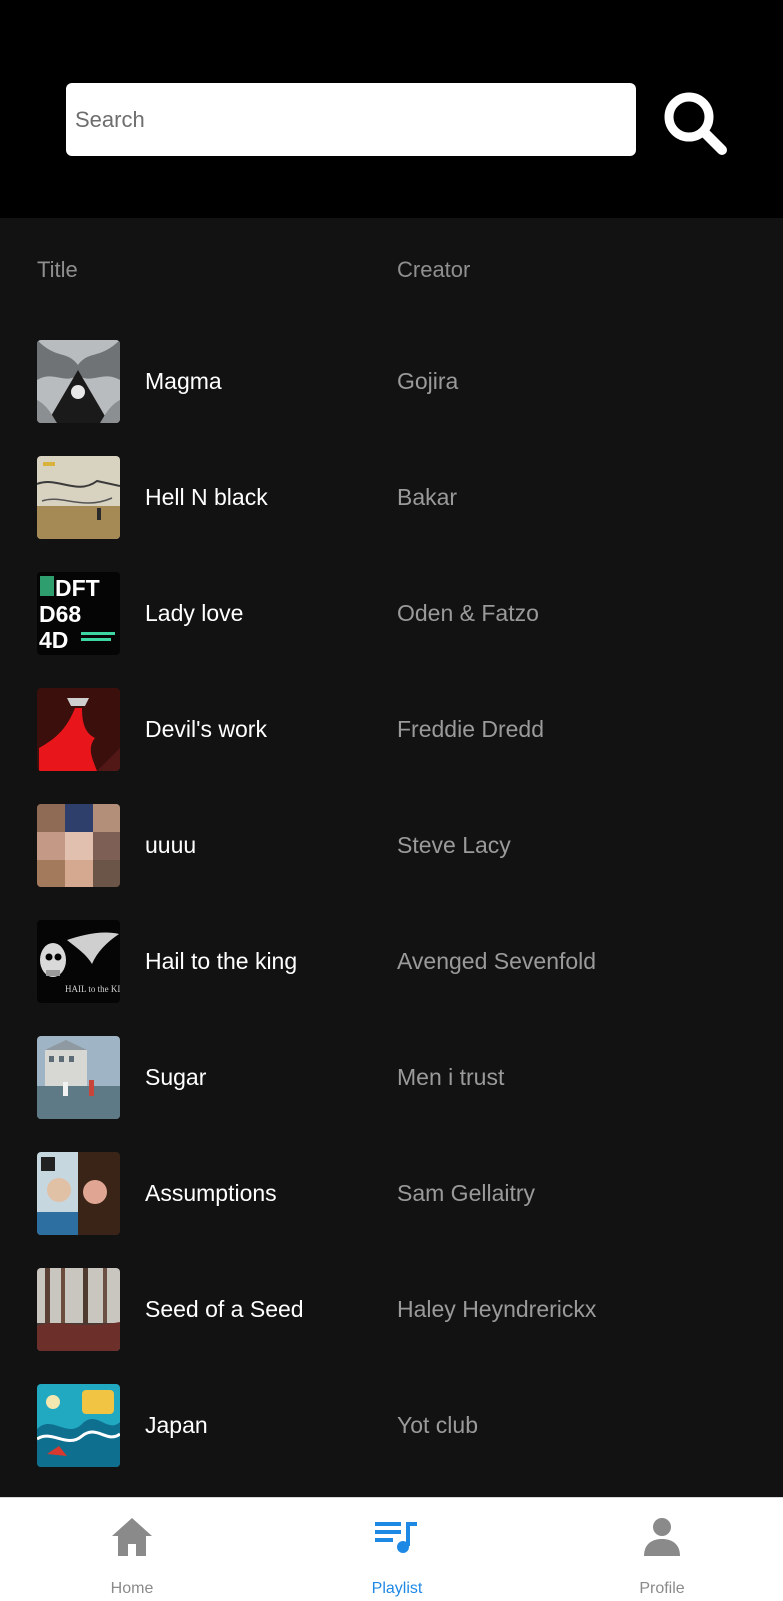  What do you see at coordinates (211, 1193) in the screenshot?
I see `track-title: Assumptions` at bounding box center [211, 1193].